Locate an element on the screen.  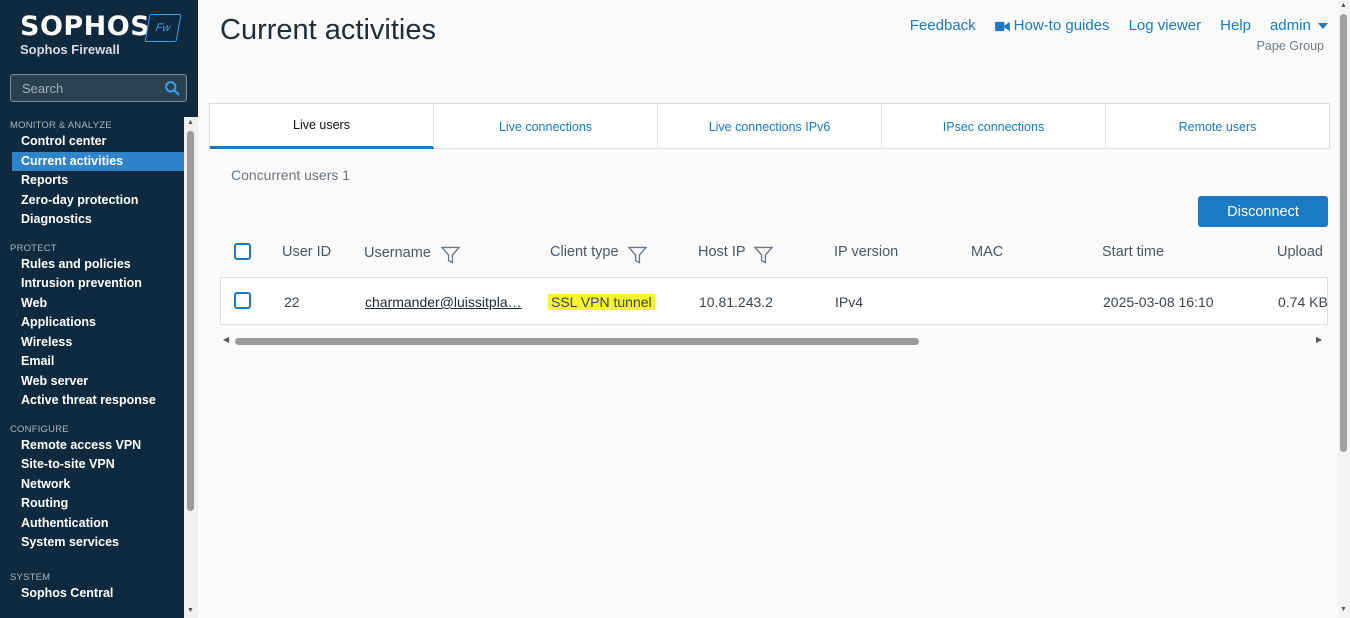
caret-down-icon is located at coordinates (1323, 26).